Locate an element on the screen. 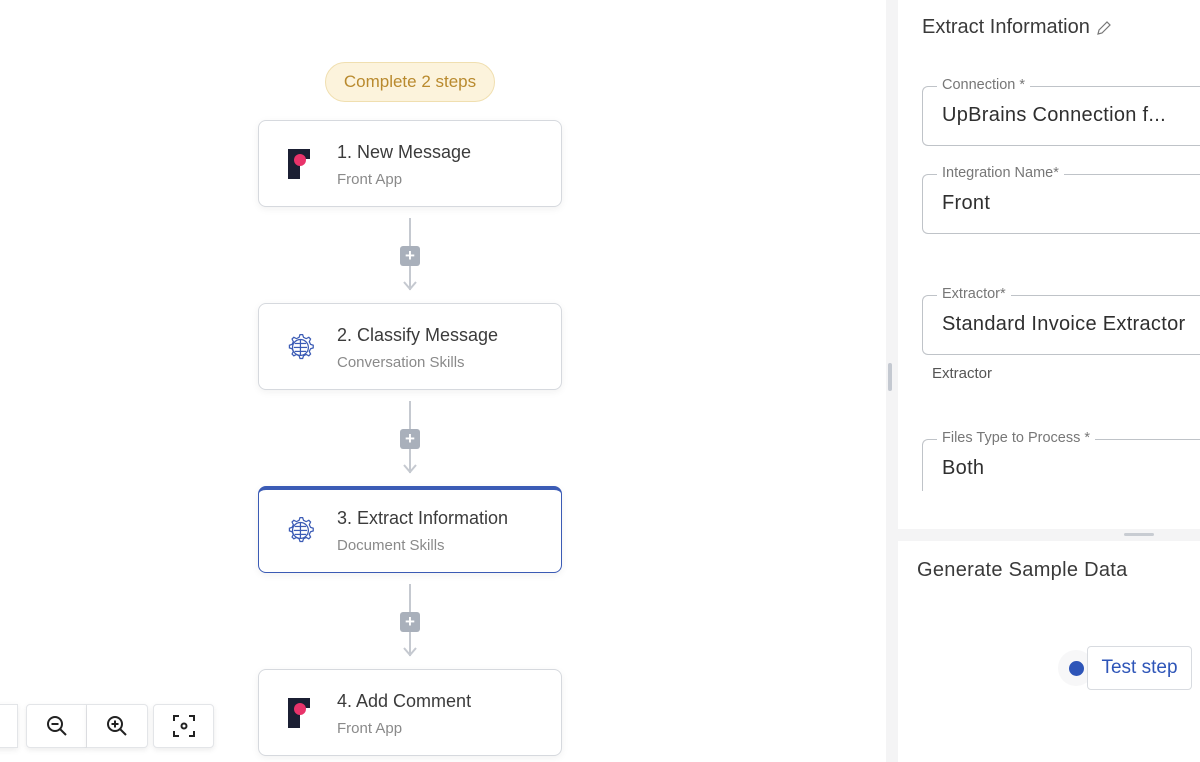  step-title: 2. Classify Message is located at coordinates (418, 335).